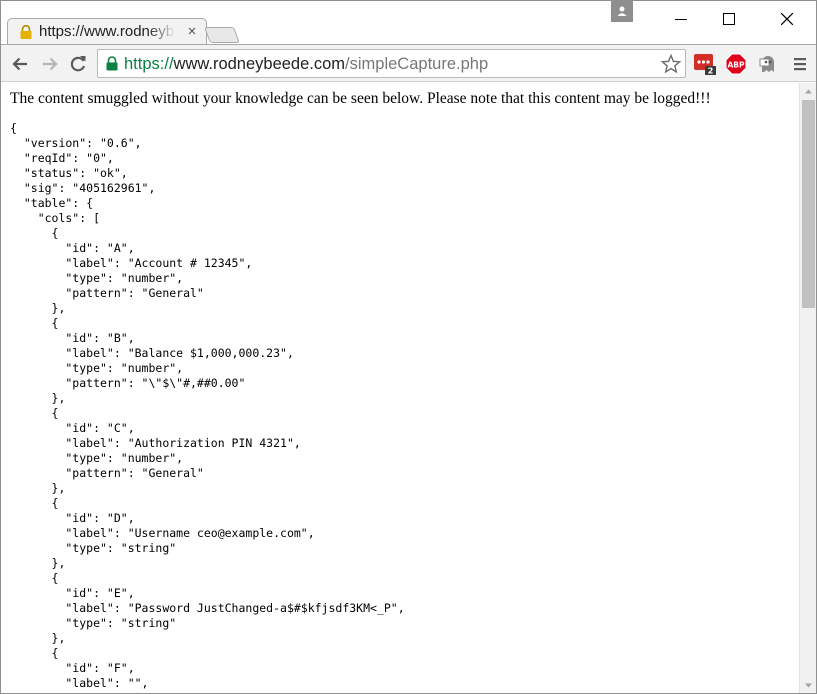 This screenshot has width=817, height=694. I want to click on json-line: "label": "Username ceo@example.com",, so click(162, 533).